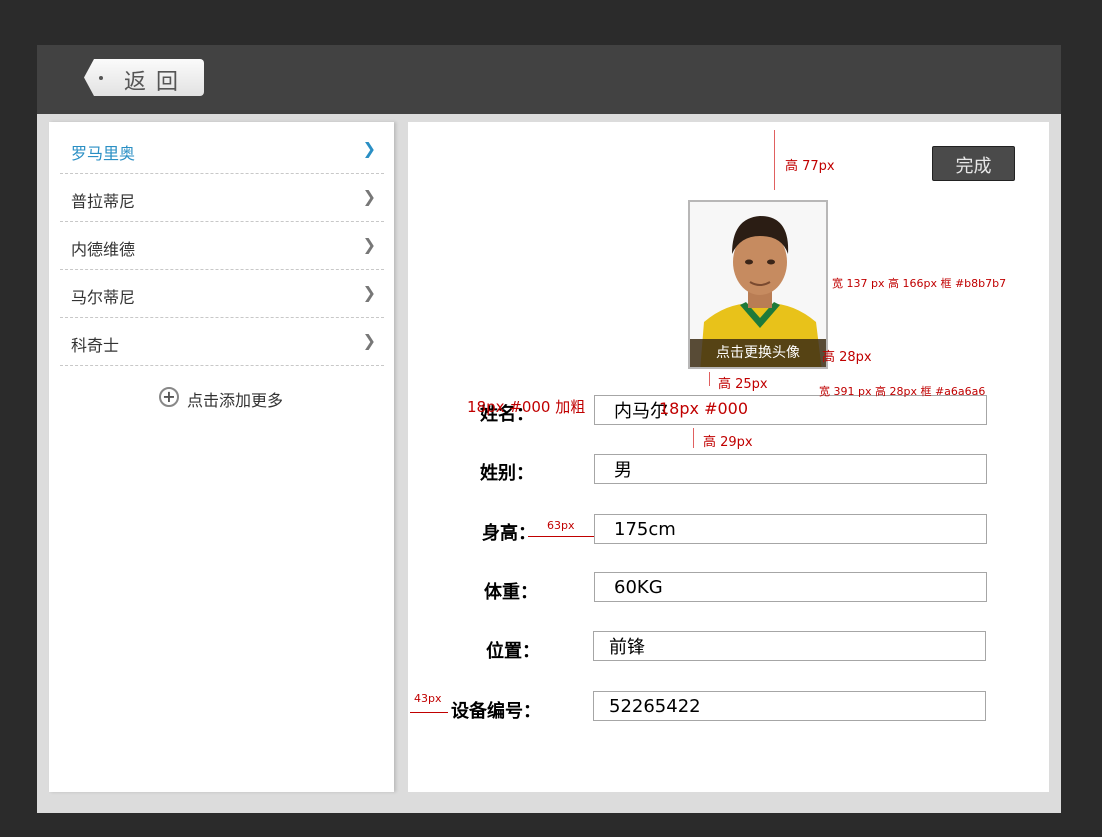  I want to click on back-button: 返回, so click(144, 77).